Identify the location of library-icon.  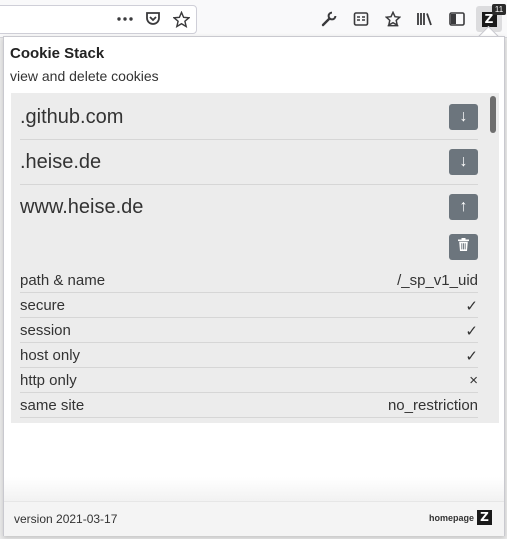
(425, 19).